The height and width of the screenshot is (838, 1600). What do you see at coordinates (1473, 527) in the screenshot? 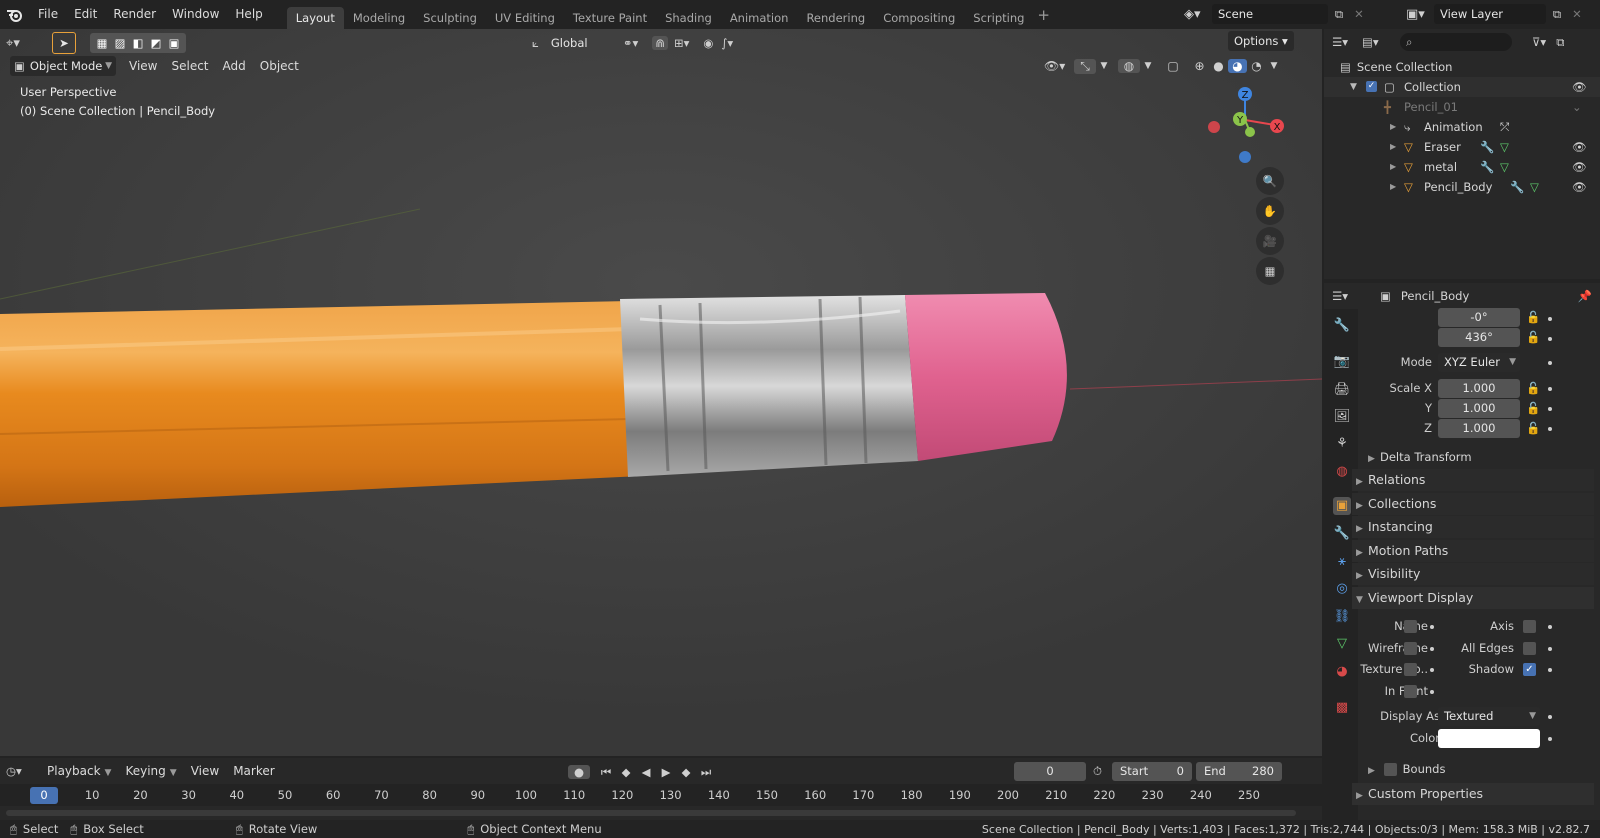
I see `panel-instancing: ▶ Instancing` at bounding box center [1473, 527].